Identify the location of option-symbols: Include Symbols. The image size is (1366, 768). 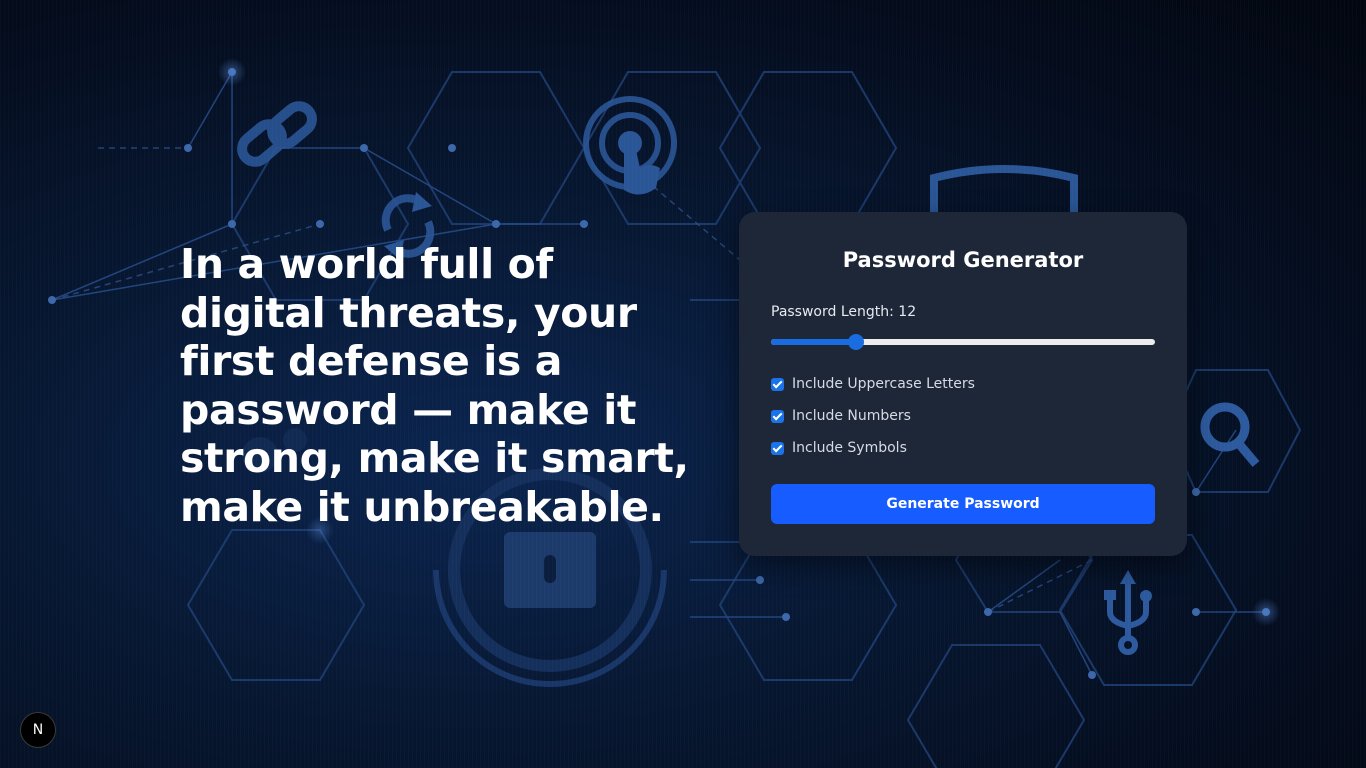
(839, 448).